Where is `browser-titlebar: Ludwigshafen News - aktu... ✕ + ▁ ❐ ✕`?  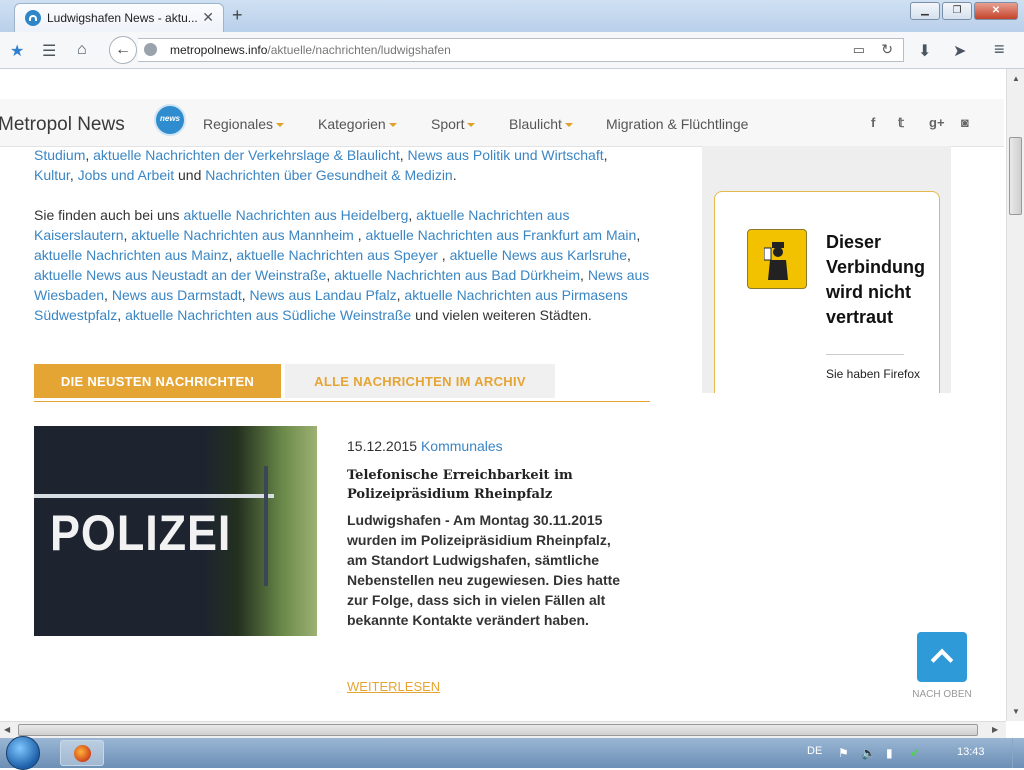
browser-titlebar: Ludwigshafen News - aktu... ✕ + ▁ ❐ ✕ is located at coordinates (512, 16).